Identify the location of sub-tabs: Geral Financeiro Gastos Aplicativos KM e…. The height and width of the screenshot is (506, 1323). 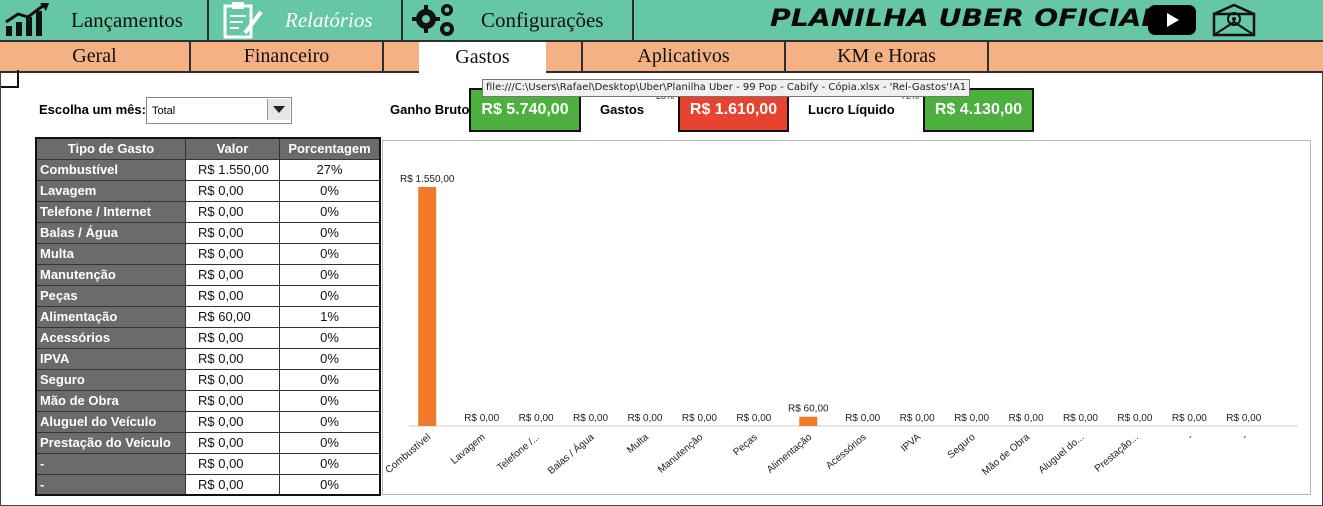
(661, 57).